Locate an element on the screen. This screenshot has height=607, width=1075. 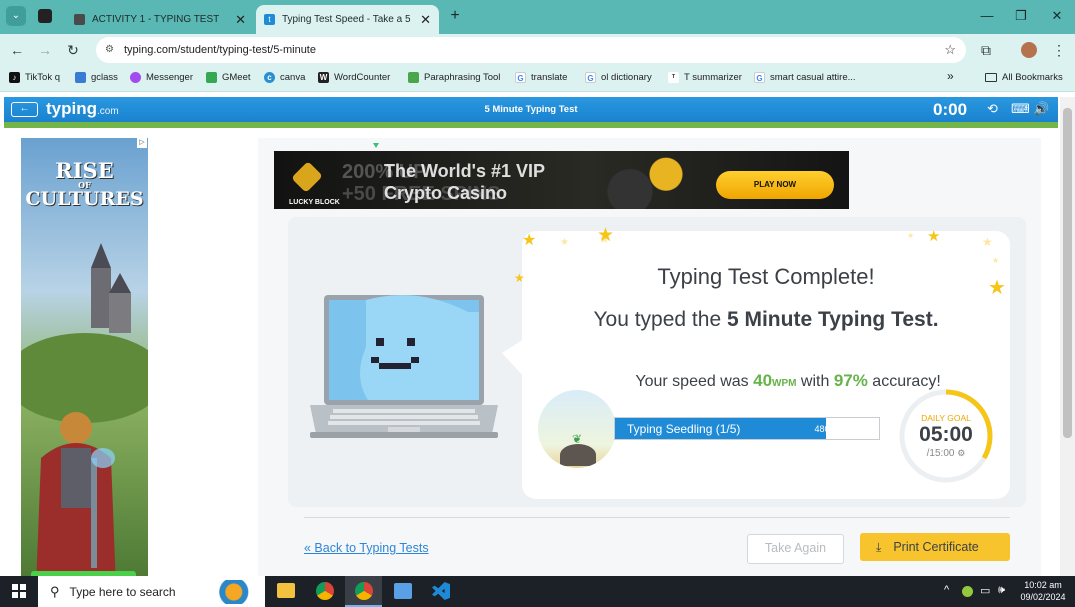
banner-ad-marker-icon is located at coordinates (376, 146).